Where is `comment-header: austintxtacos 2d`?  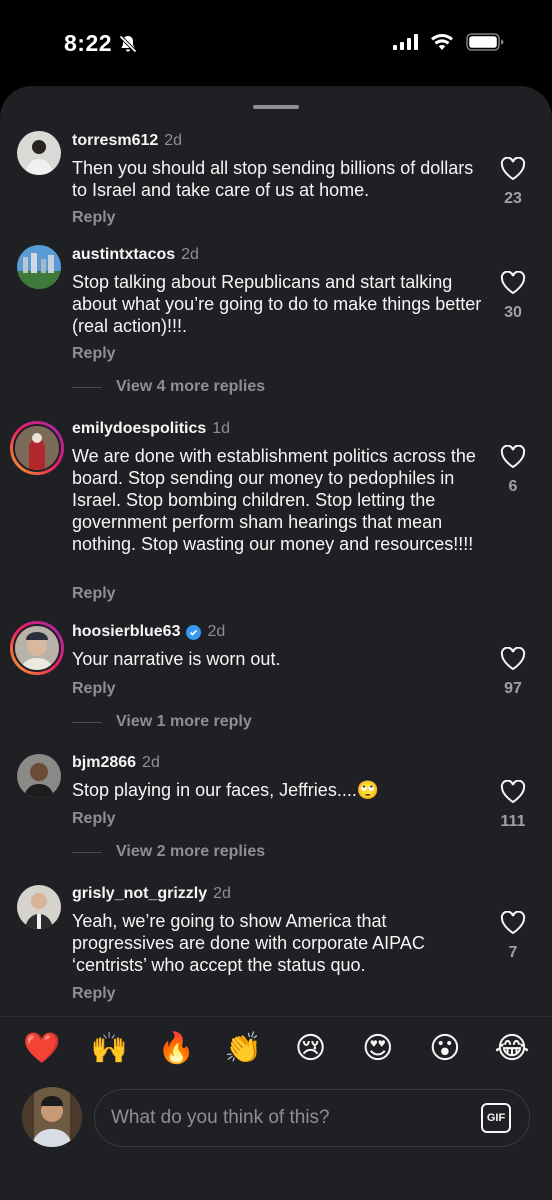 comment-header: austintxtacos 2d is located at coordinates (135, 255).